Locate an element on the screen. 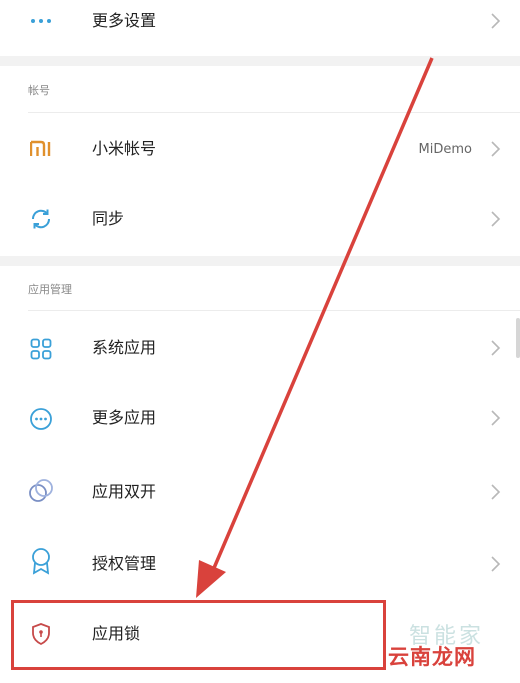 Image resolution: width=520 pixels, height=683 pixels. scrollbar-thumb is located at coordinates (518, 338).